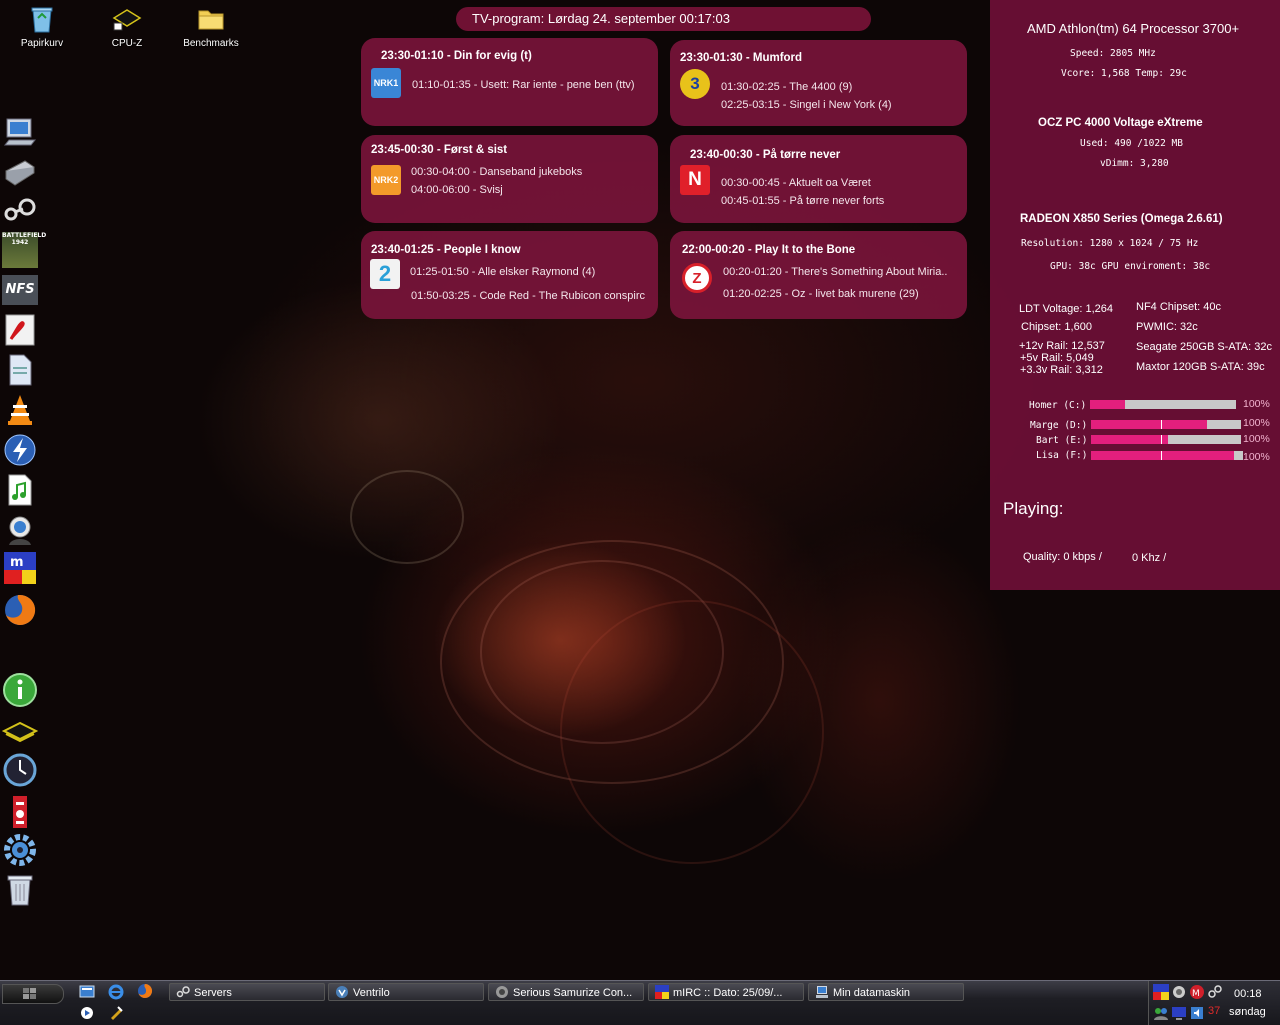 Image resolution: width=1280 pixels, height=1025 pixels. Describe the element at coordinates (1215, 992) in the screenshot. I see `steam-tray-icon` at that location.